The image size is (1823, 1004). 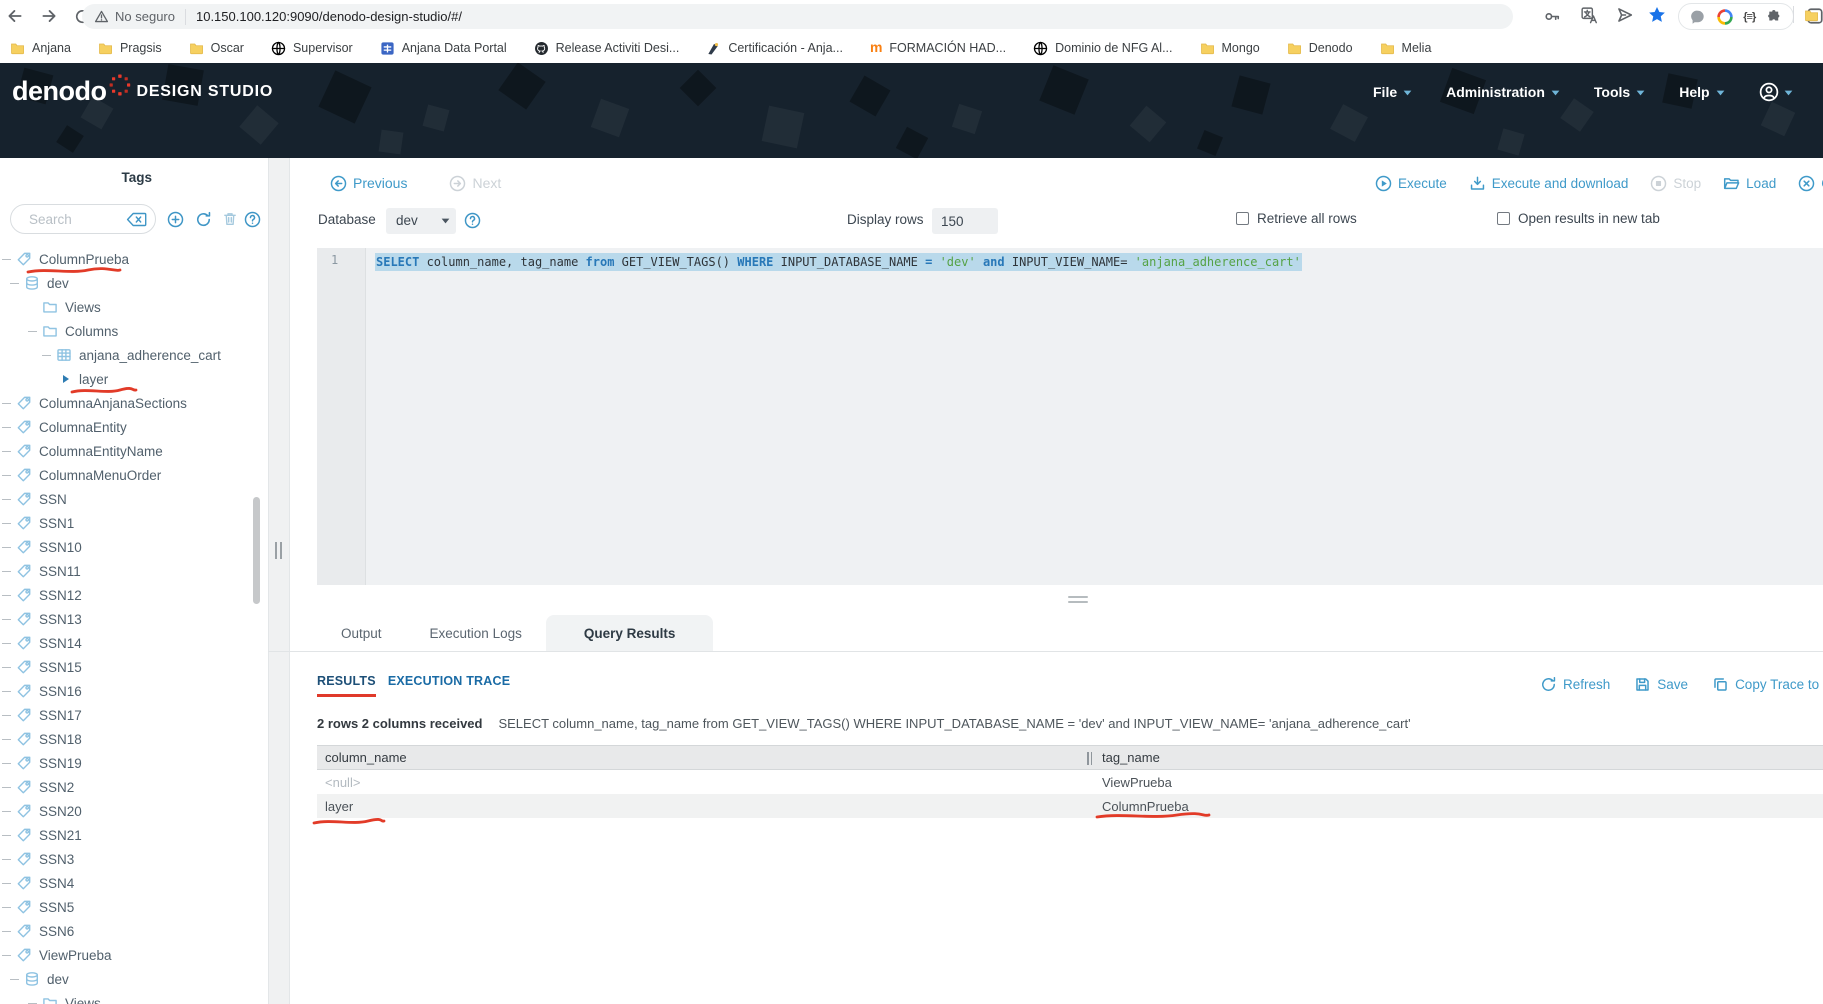 What do you see at coordinates (126, 547) in the screenshot?
I see `tree-item-ssn10: SSN10` at bounding box center [126, 547].